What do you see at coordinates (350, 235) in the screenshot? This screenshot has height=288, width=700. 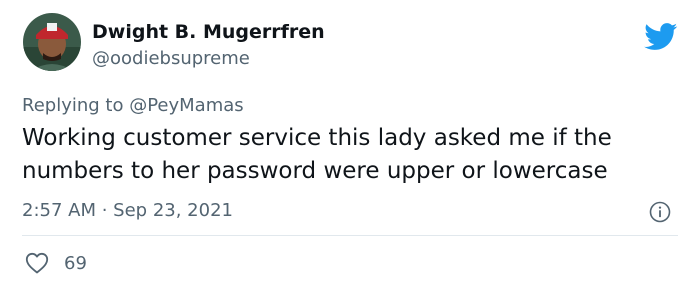 I see `divider` at bounding box center [350, 235].